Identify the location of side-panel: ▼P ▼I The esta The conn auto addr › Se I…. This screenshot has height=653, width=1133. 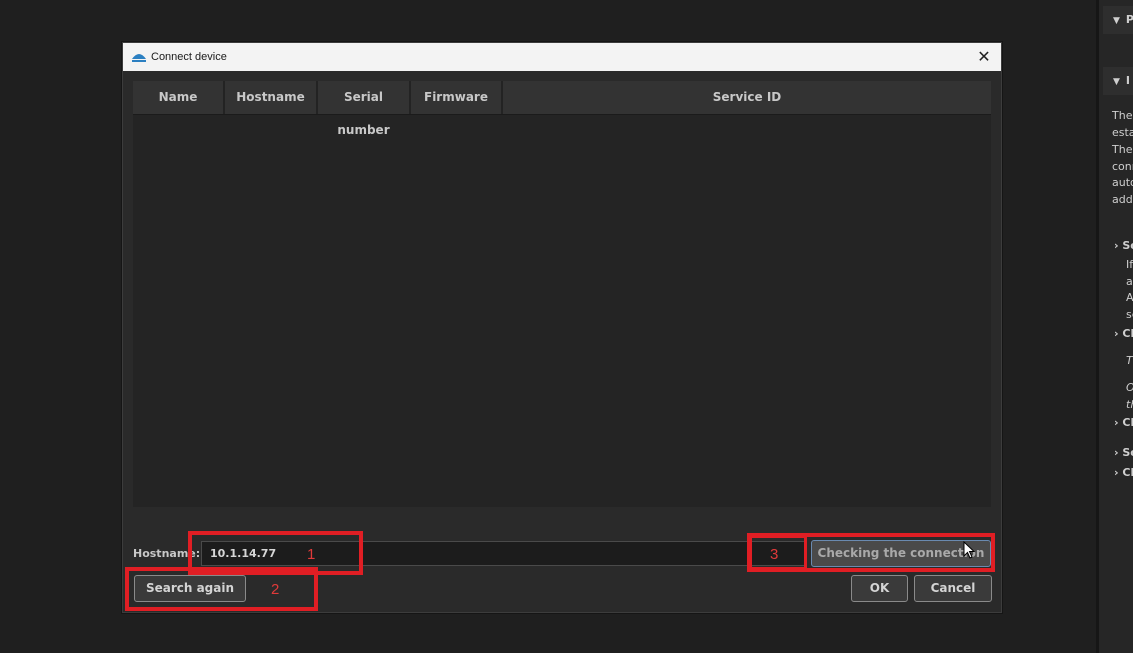
(1114, 326).